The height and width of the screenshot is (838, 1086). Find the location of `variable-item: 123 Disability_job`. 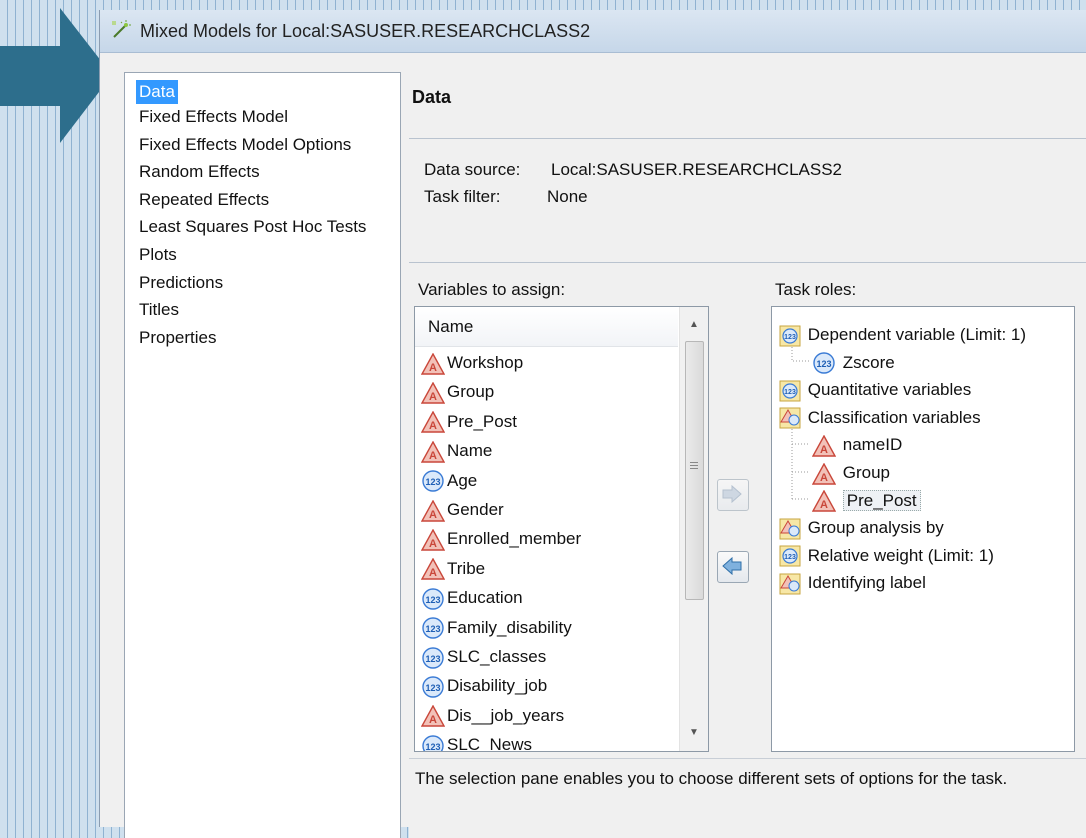

variable-item: 123 Disability_job is located at coordinates (484, 686).